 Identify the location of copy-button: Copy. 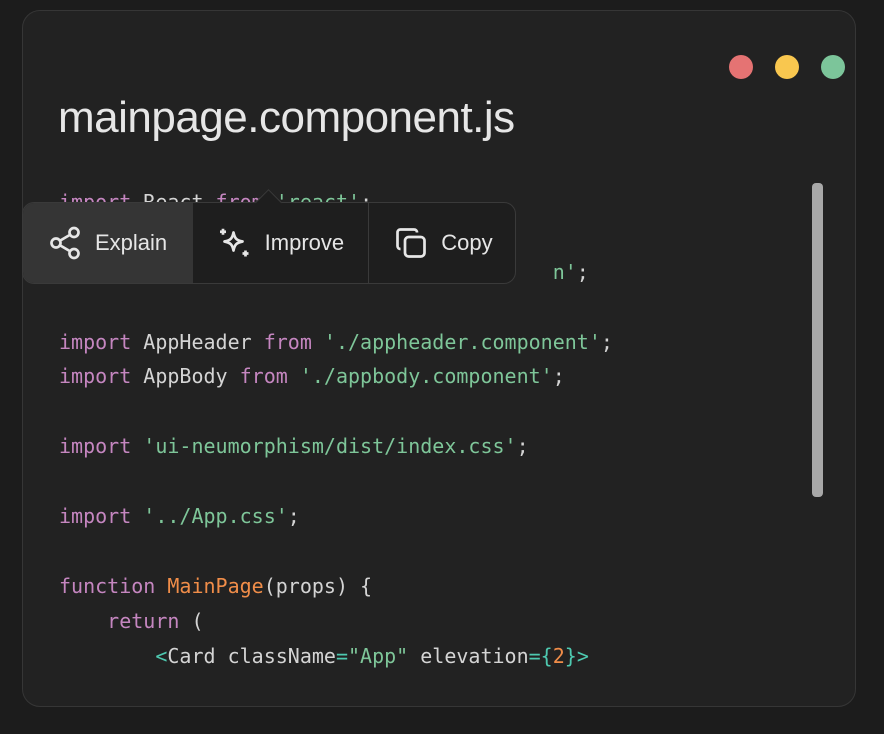
(442, 243).